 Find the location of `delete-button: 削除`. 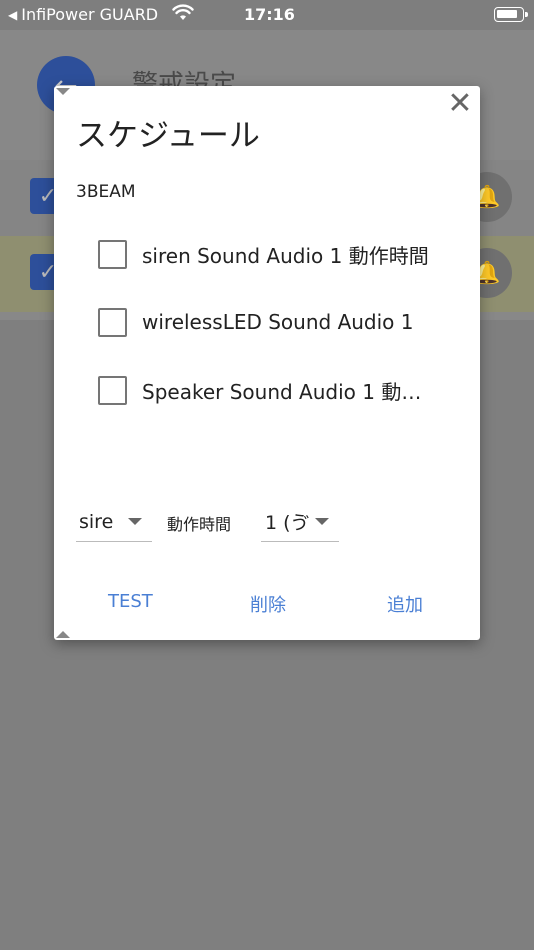

delete-button: 削除 is located at coordinates (268, 604).